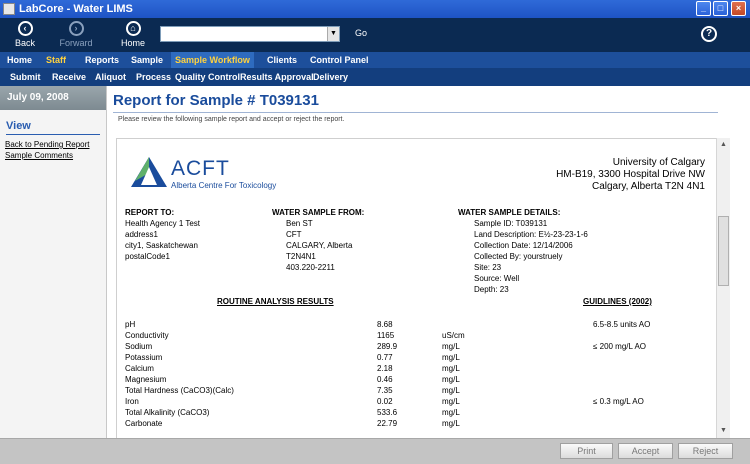 The width and height of the screenshot is (750, 464). I want to click on logo-brand: ACFT, so click(200, 168).